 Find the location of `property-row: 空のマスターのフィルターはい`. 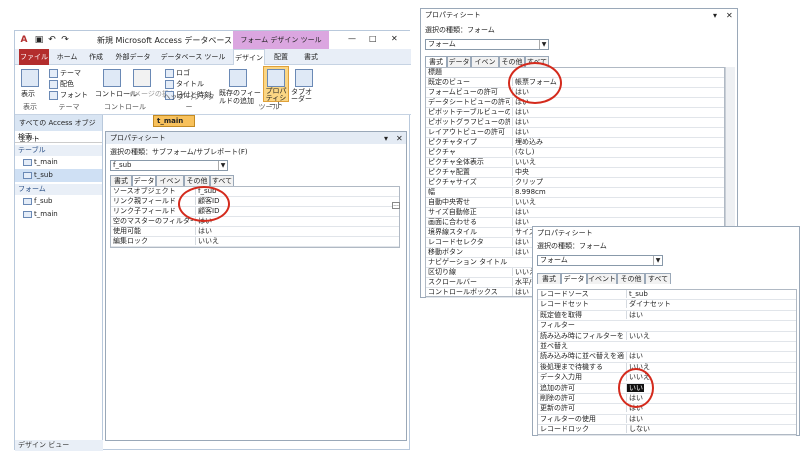

property-row: 空のマスターのフィルターはい is located at coordinates (255, 222).